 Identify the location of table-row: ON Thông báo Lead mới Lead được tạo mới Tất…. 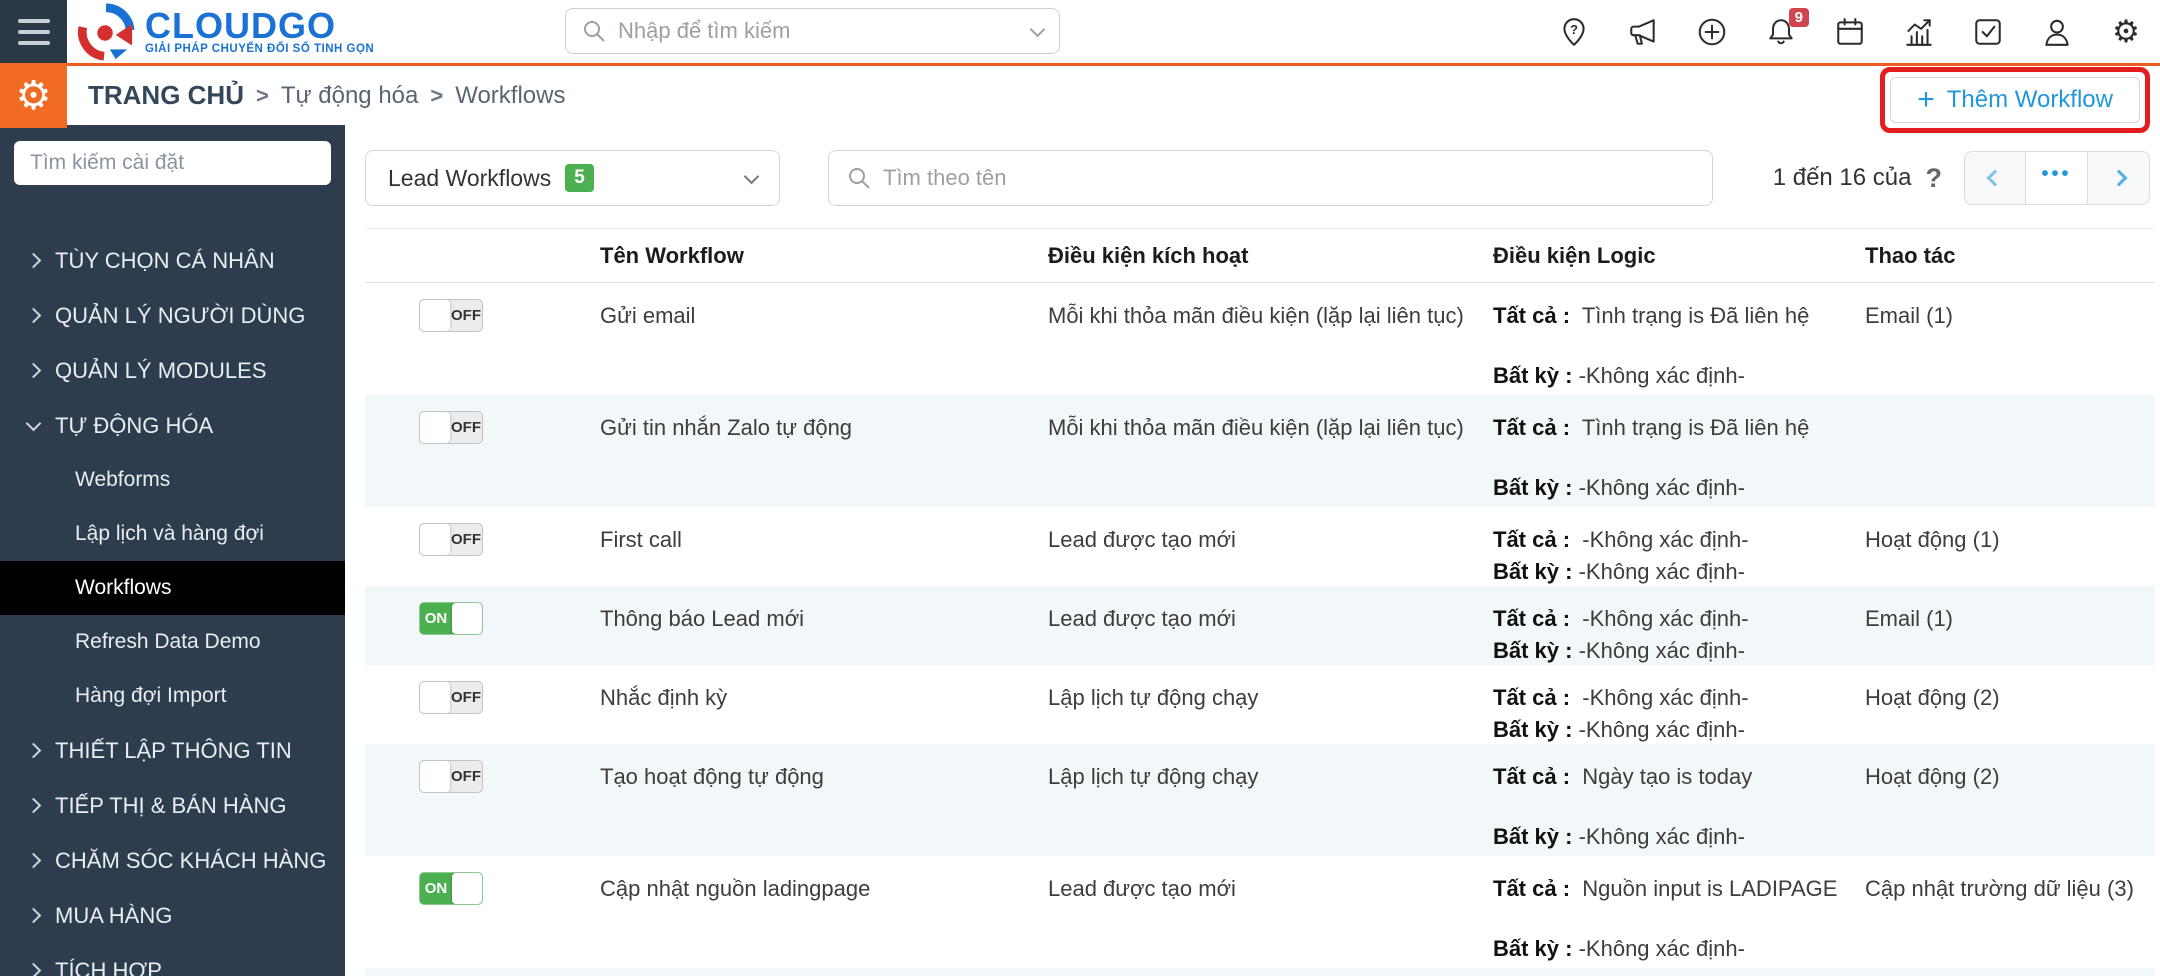
(1260, 625).